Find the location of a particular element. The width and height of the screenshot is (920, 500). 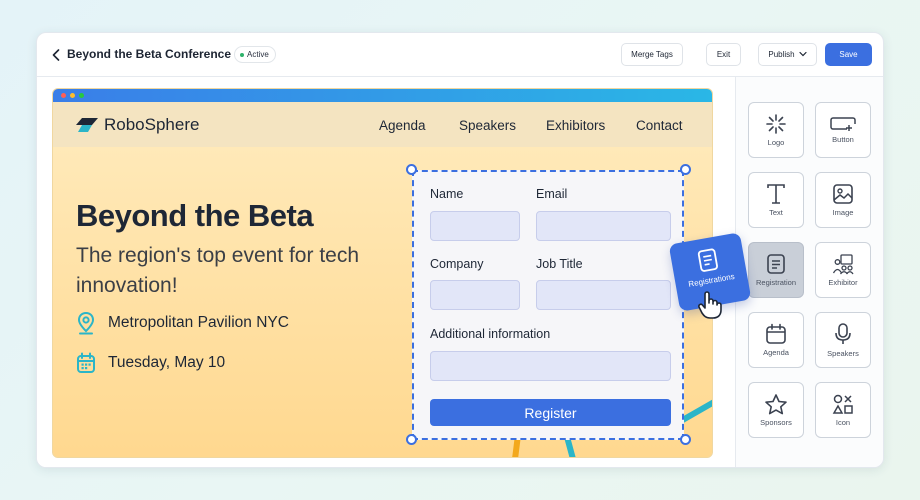

site-logo: RoboSphere is located at coordinates (137, 125).